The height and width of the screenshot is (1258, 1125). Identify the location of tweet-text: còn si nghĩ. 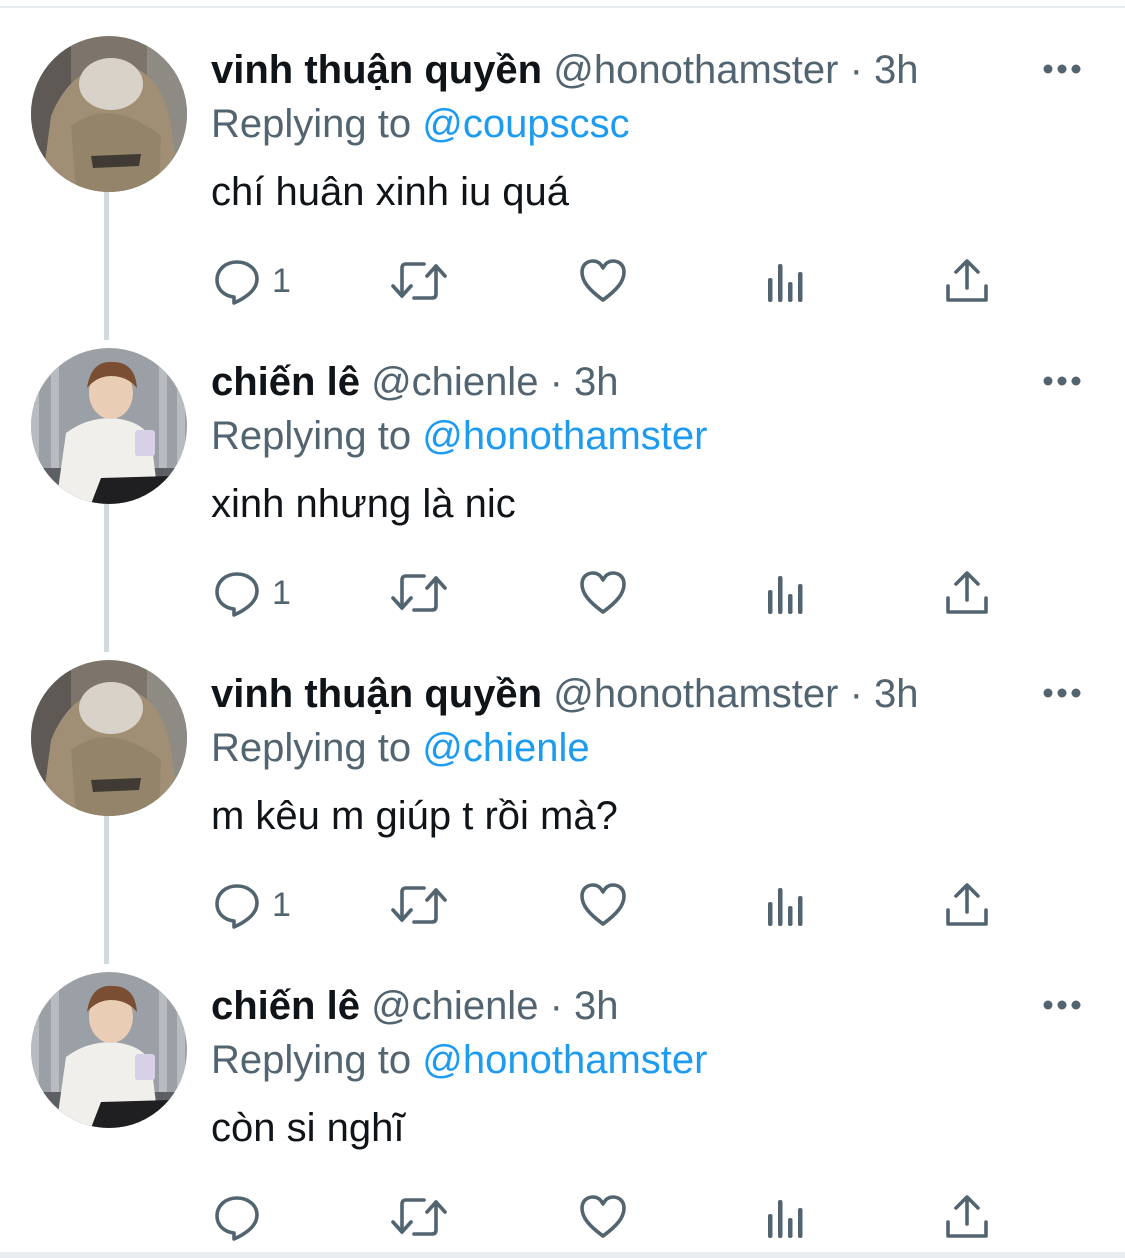
(308, 1128).